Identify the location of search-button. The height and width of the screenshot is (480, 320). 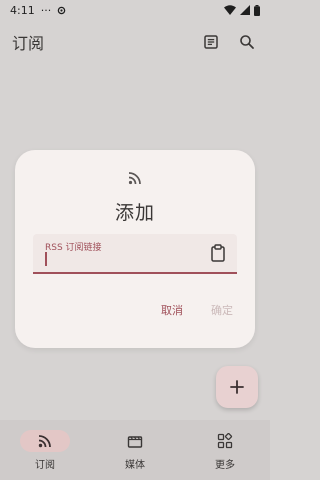
(247, 42).